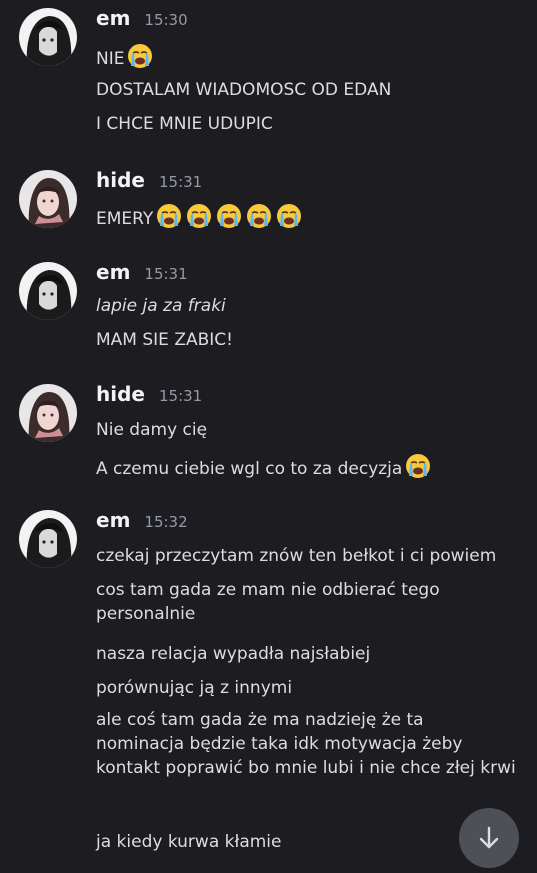 This screenshot has height=873, width=537. I want to click on timestamp: 15:32, so click(166, 522).